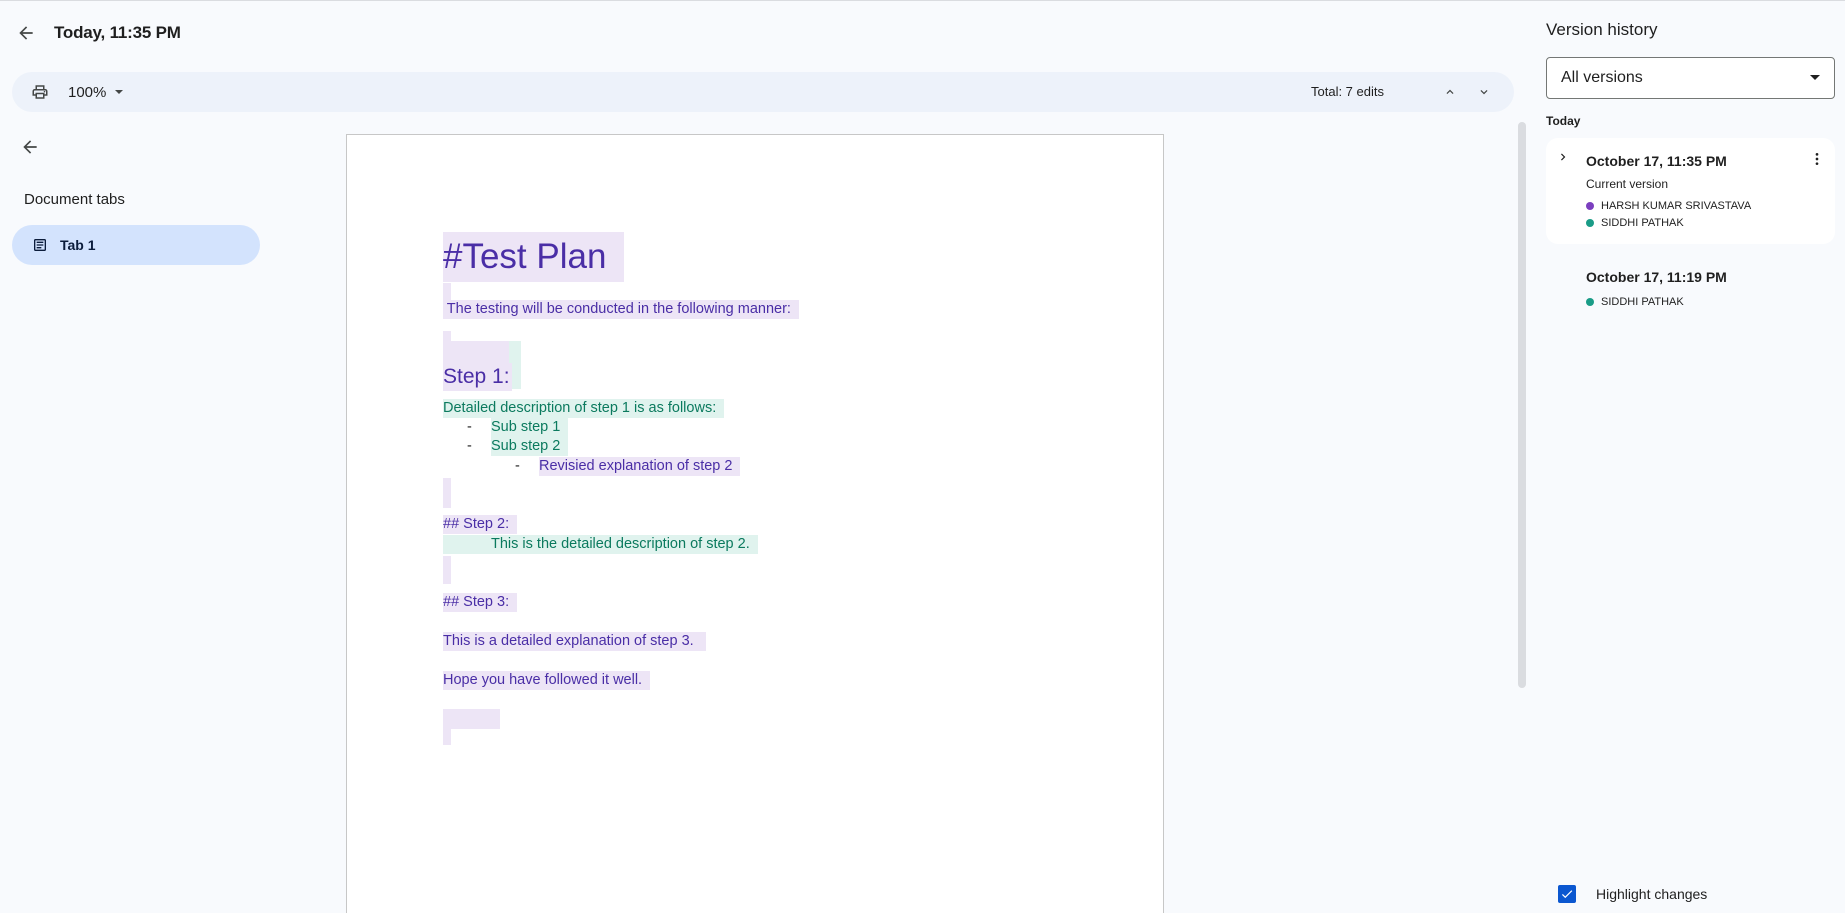  Describe the element at coordinates (534, 257) in the screenshot. I see `doc-title: #Test Plan` at that location.